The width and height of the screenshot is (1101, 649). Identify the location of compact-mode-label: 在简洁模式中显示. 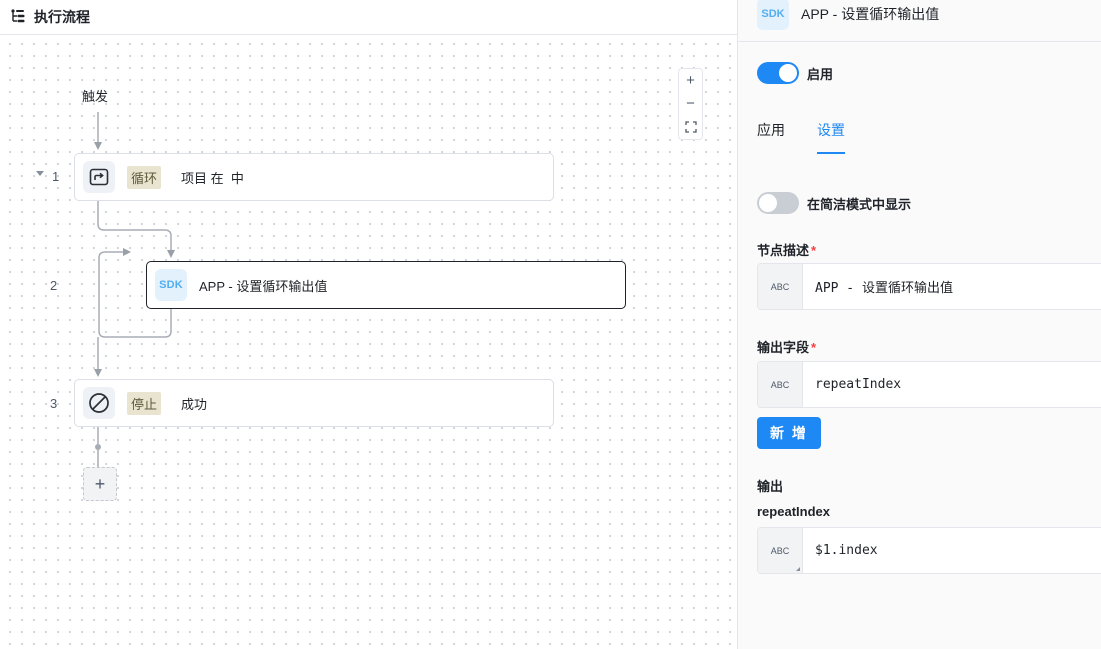
(859, 204).